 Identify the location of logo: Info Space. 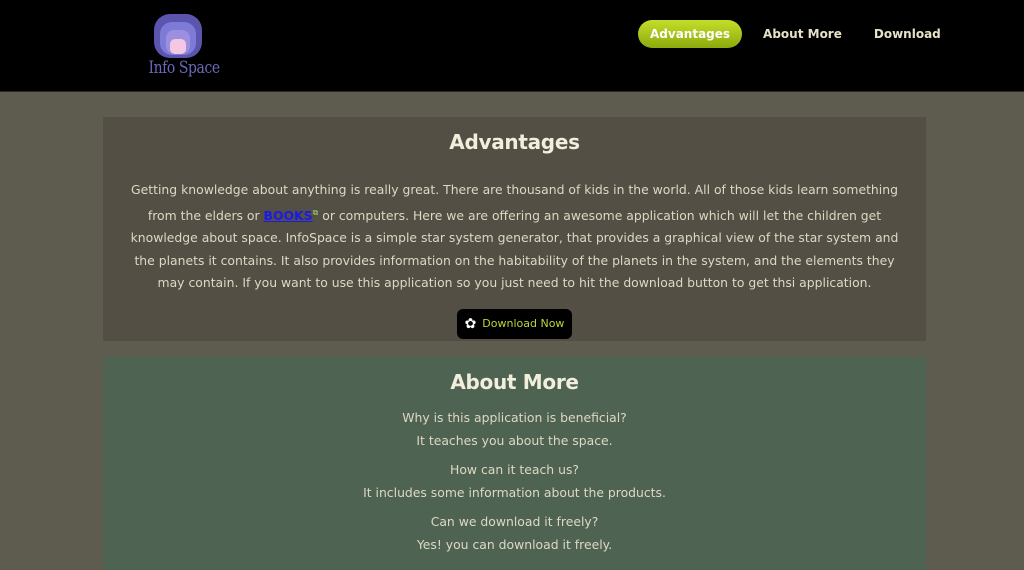
(181, 49).